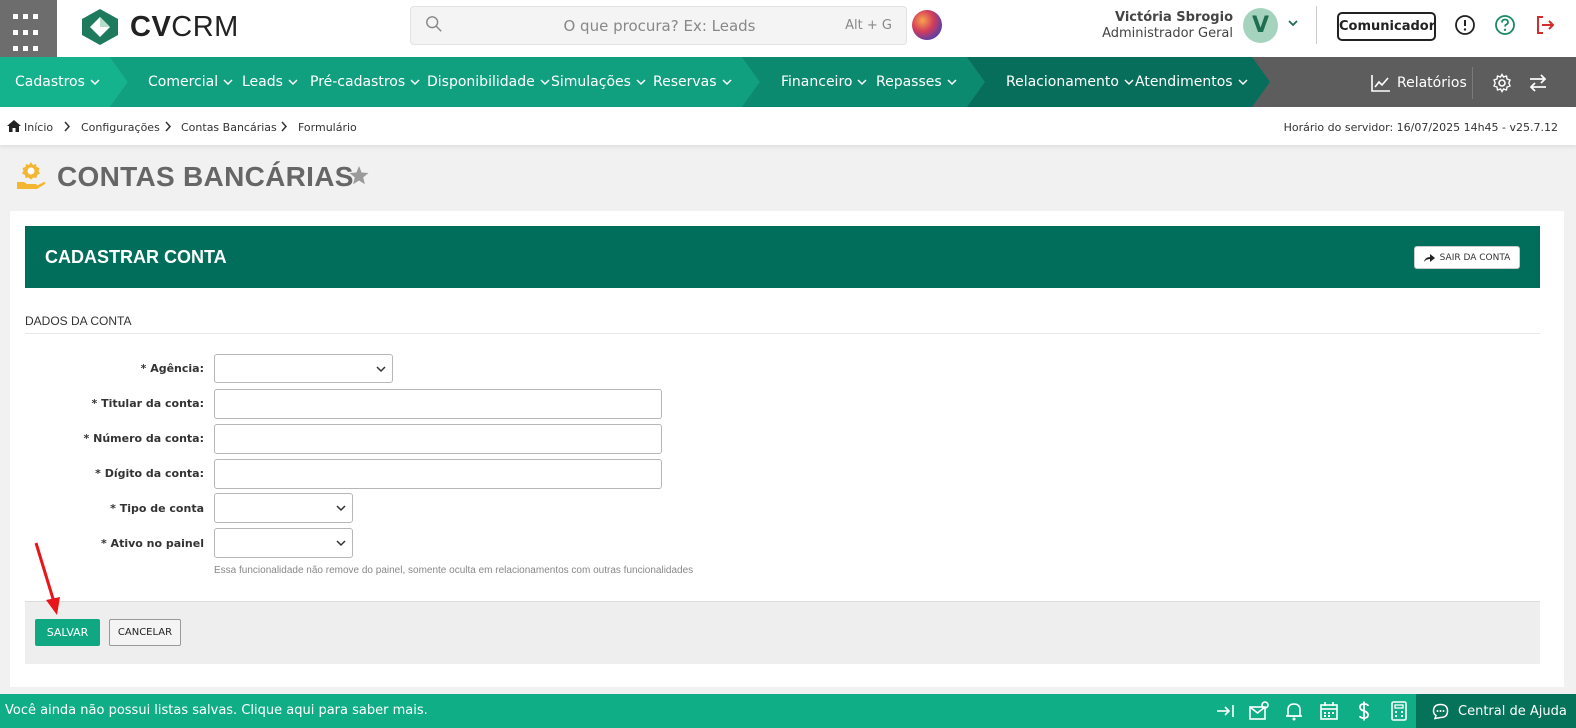 Image resolution: width=1576 pixels, height=728 pixels. What do you see at coordinates (1545, 25) in the screenshot?
I see `logout-icon` at bounding box center [1545, 25].